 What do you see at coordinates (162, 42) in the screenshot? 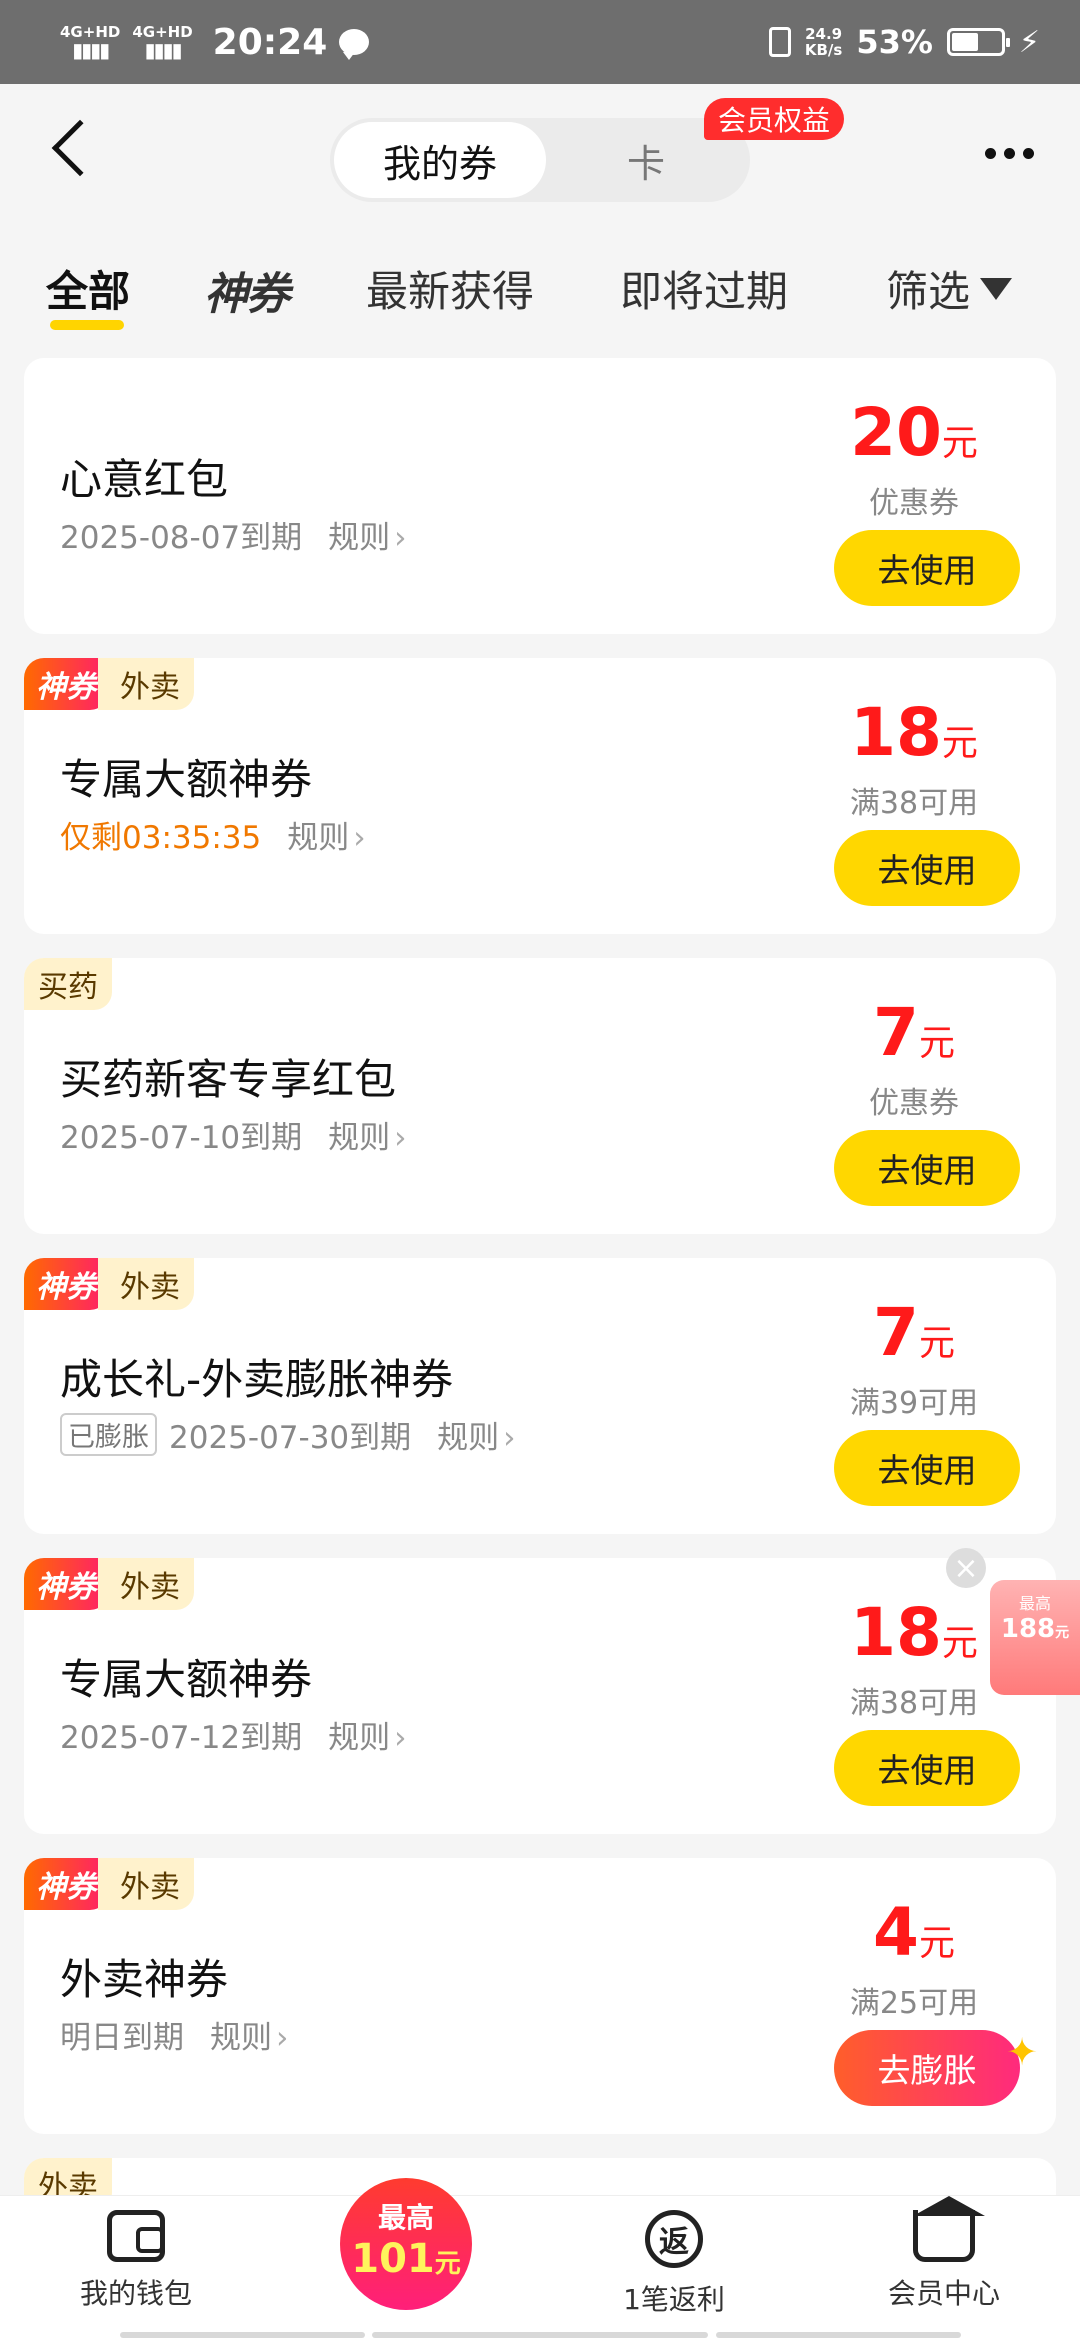
I see `signal-sim2-icon: 4G+HD ▮▮▮▮` at bounding box center [162, 42].